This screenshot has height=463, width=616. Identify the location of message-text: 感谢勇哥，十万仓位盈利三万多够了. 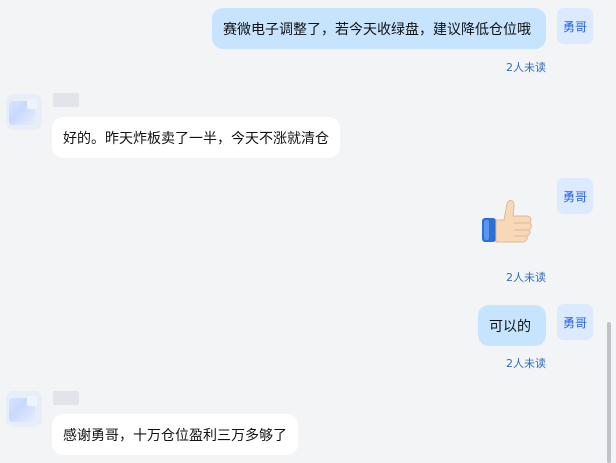
(175, 435).